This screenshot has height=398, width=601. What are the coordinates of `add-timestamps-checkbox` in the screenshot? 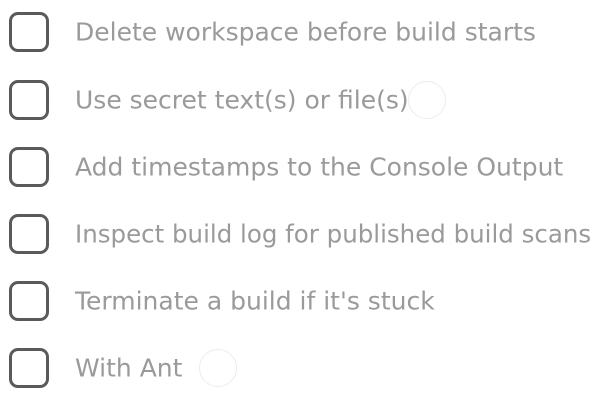 It's located at (29, 167).